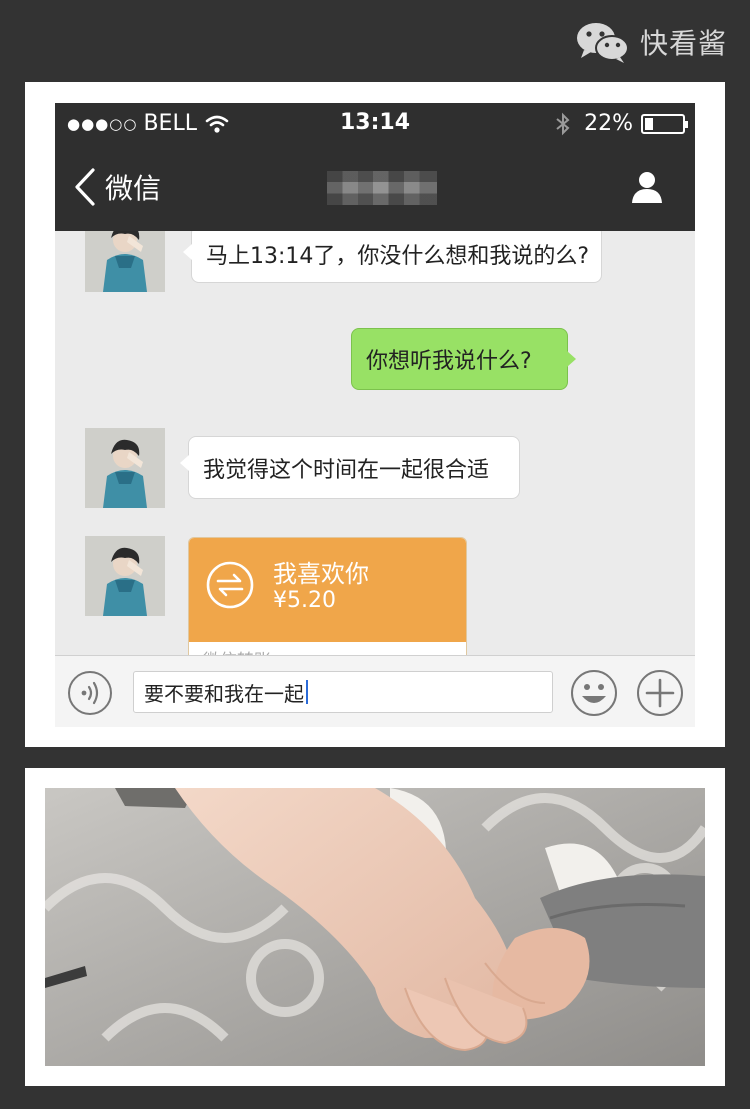  I want to click on message-bubble: 我觉得这个时间在一起很合适, so click(350, 467).